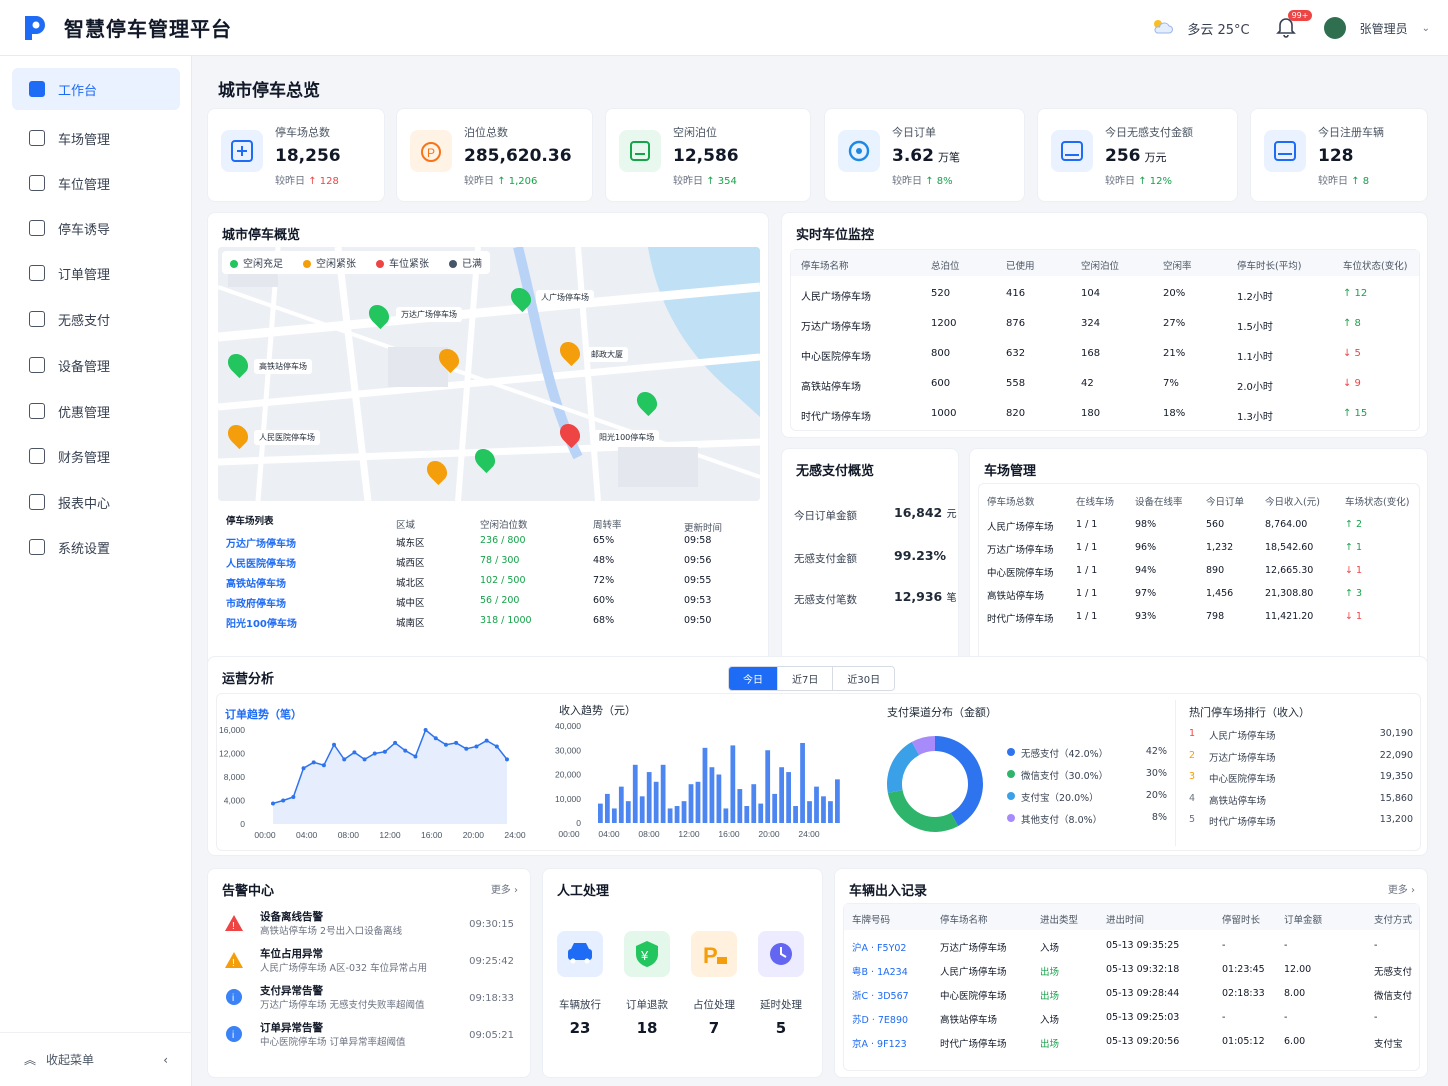  Describe the element at coordinates (96, 89) in the screenshot. I see `sidebar-item-workbench: 工作台` at that location.